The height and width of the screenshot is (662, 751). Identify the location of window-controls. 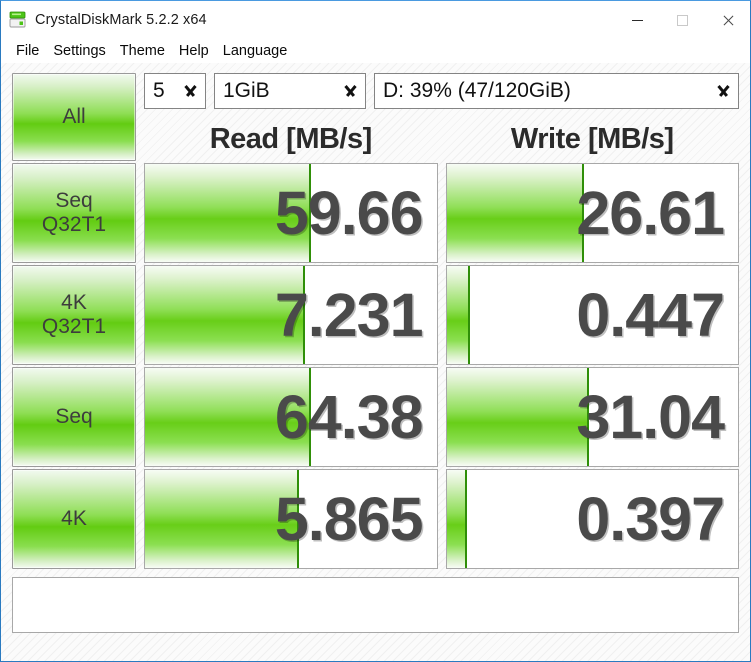
(682, 20).